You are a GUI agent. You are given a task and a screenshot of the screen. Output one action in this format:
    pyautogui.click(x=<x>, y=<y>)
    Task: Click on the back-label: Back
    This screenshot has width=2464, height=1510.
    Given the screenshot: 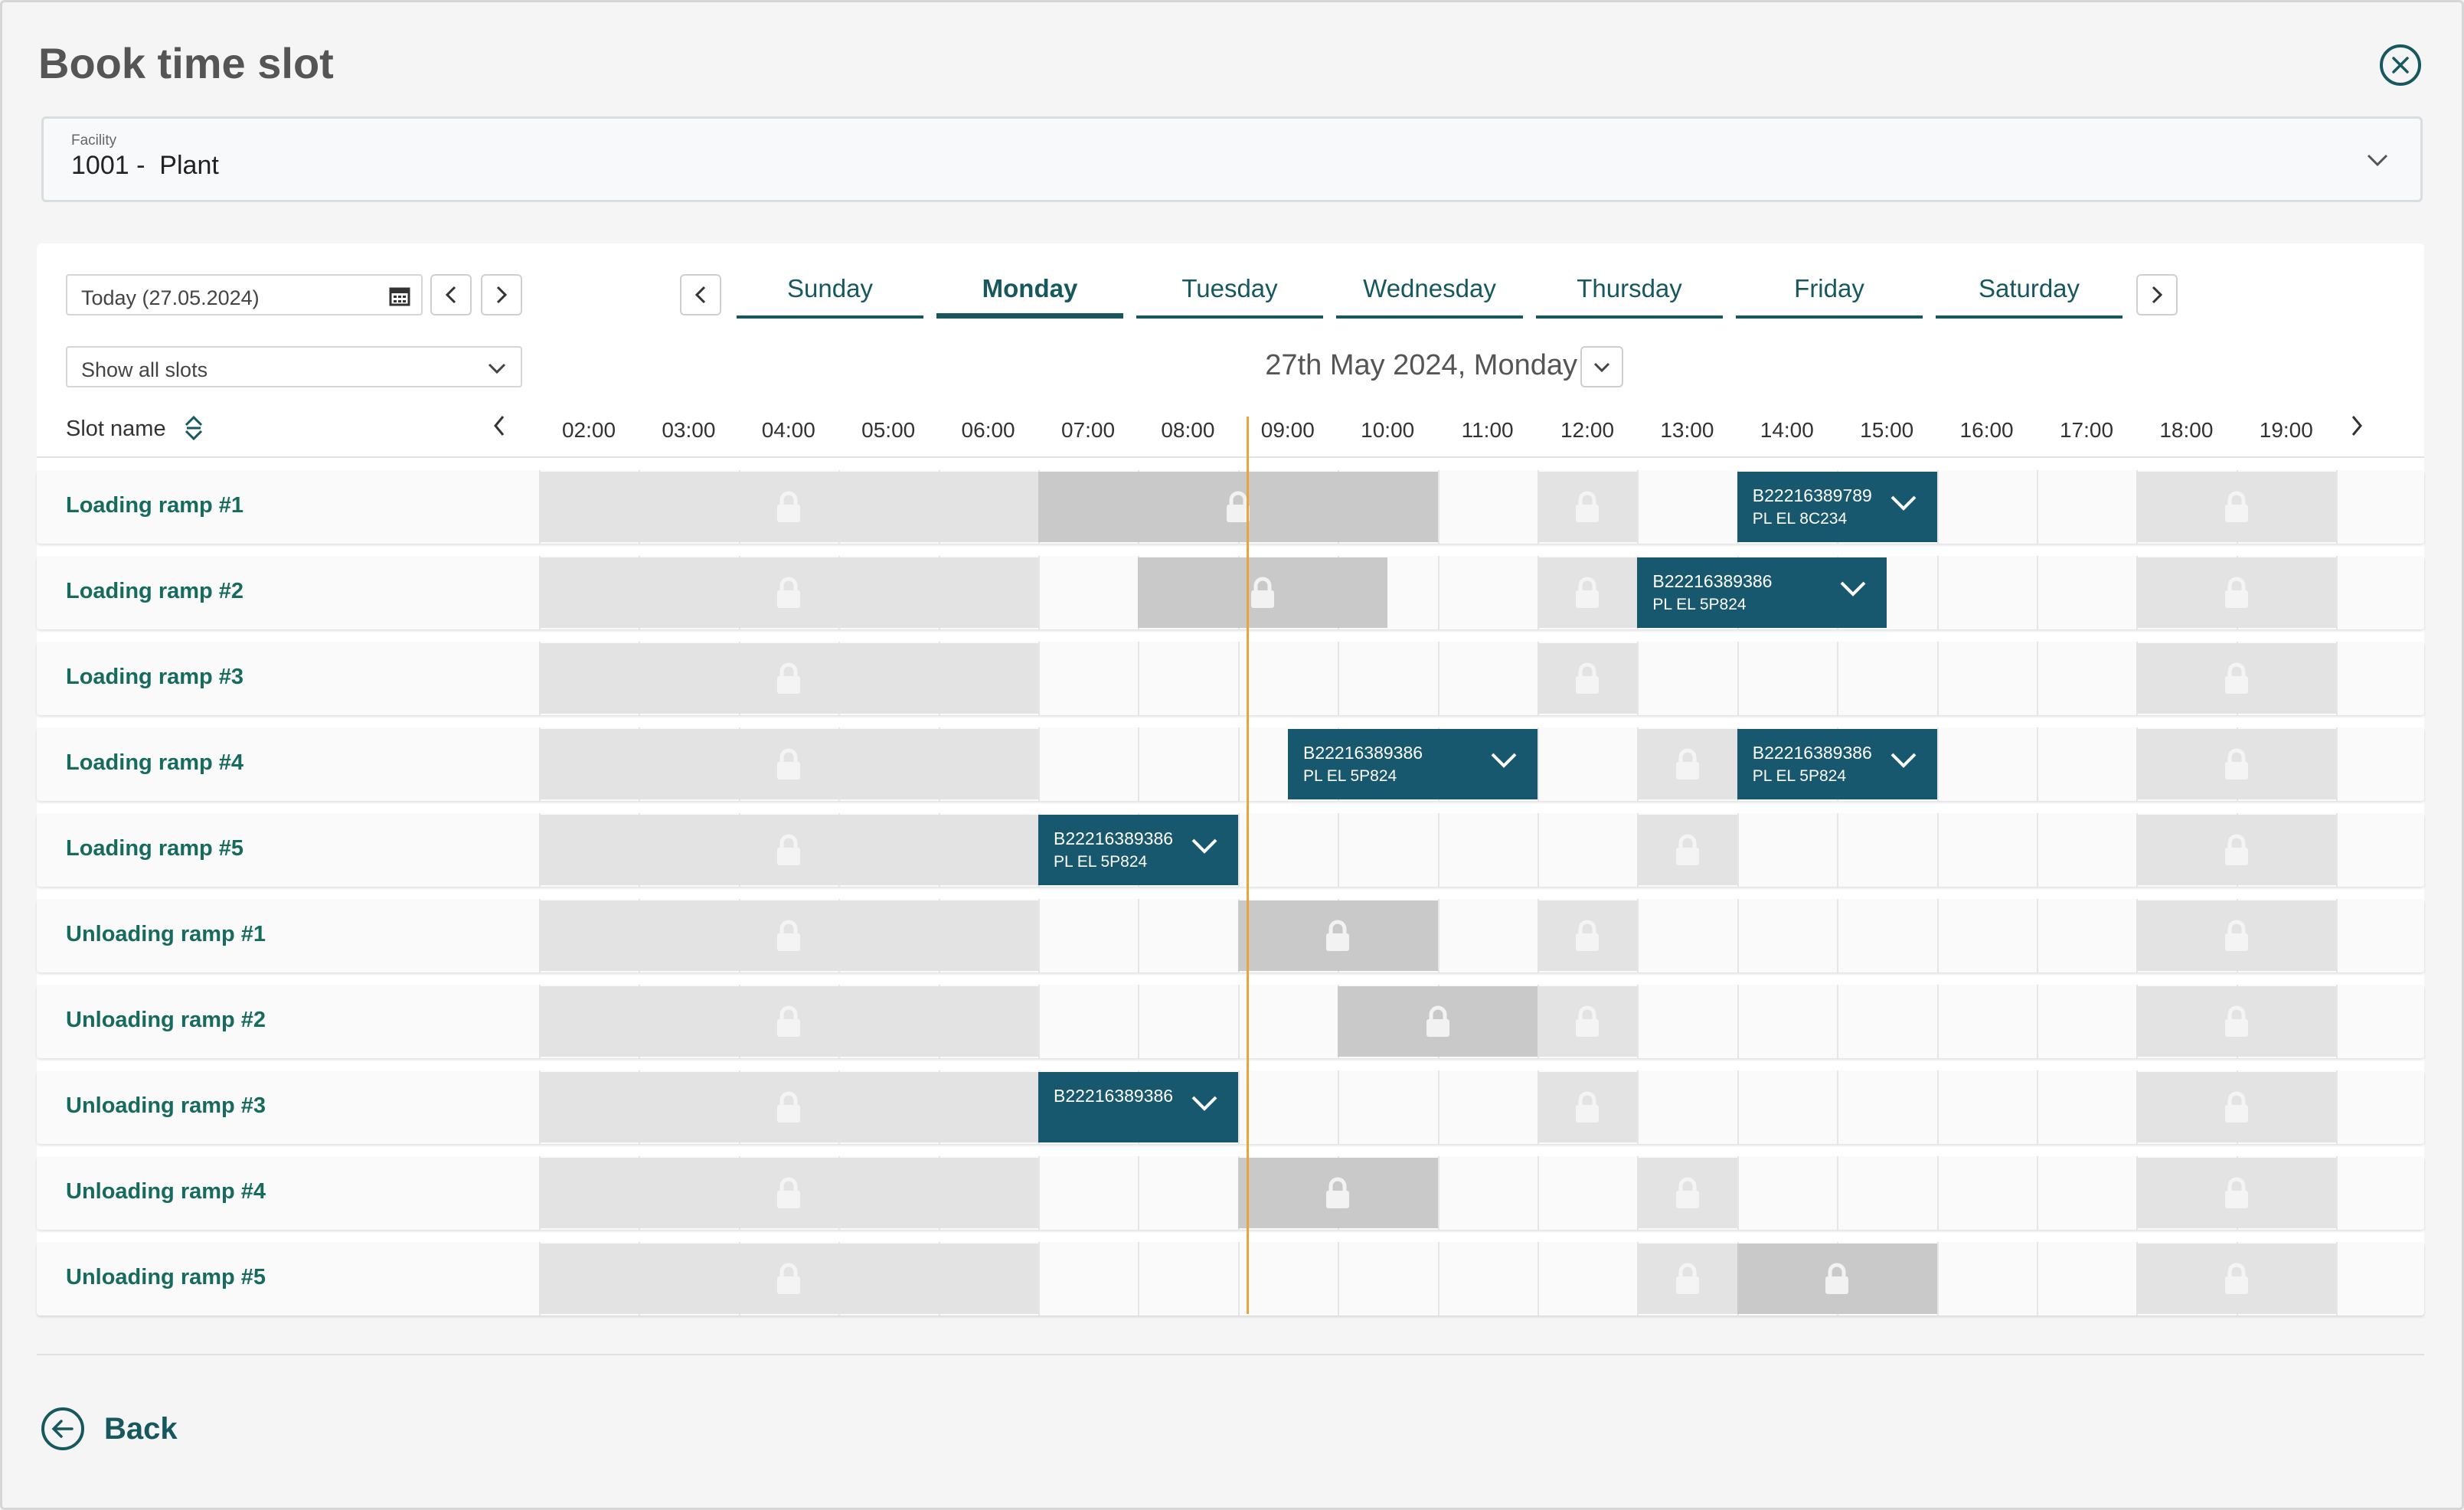 What is the action you would take?
    pyautogui.click(x=141, y=1428)
    